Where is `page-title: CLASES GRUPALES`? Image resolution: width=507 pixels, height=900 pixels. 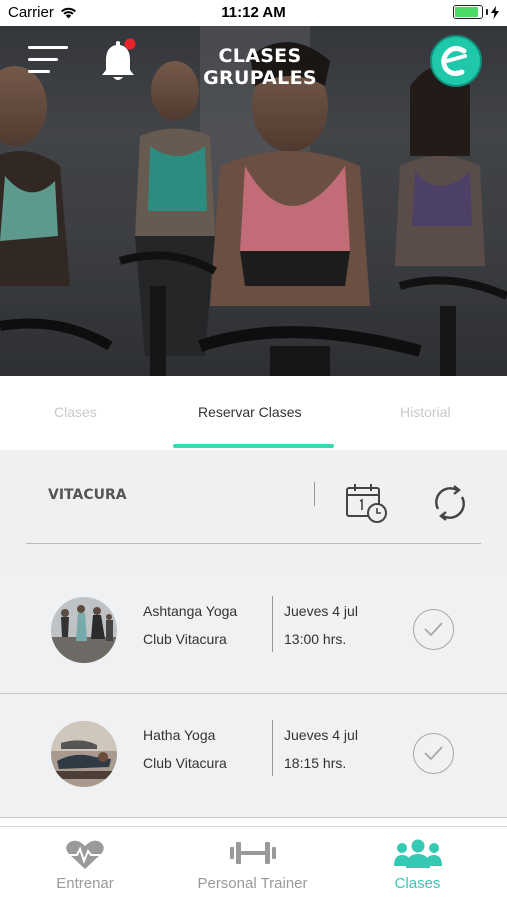 page-title: CLASES GRUPALES is located at coordinates (260, 67).